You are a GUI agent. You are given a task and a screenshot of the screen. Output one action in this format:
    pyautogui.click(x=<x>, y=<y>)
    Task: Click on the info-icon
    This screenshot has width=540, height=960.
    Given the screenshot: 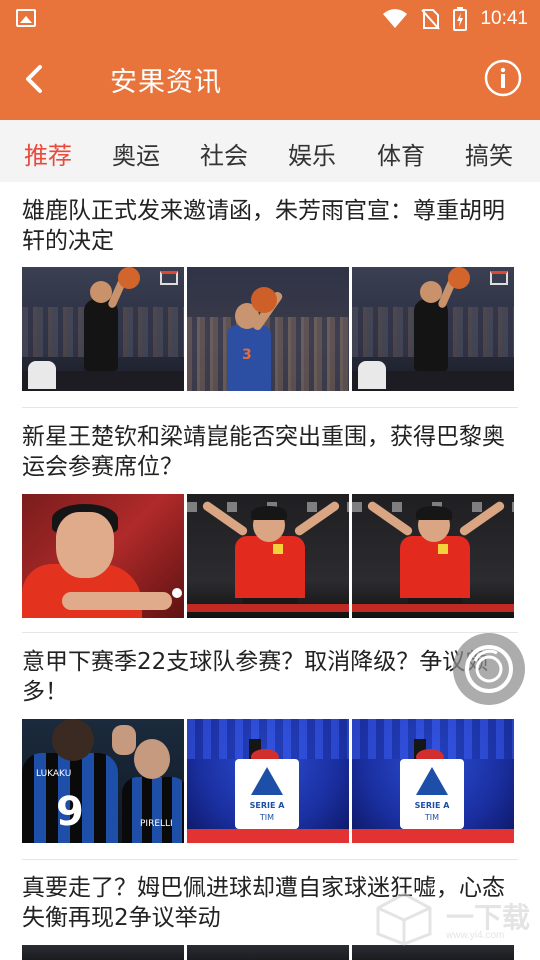 What is the action you would take?
    pyautogui.click(x=503, y=78)
    